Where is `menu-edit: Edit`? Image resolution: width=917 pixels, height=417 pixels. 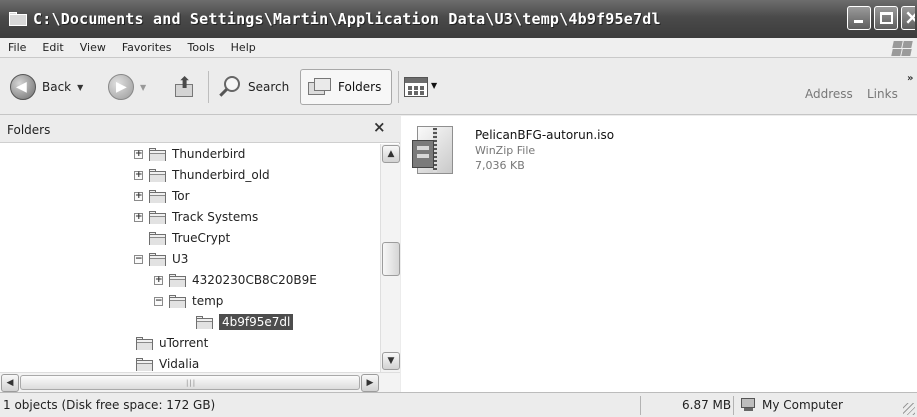
menu-edit: Edit is located at coordinates (52, 47).